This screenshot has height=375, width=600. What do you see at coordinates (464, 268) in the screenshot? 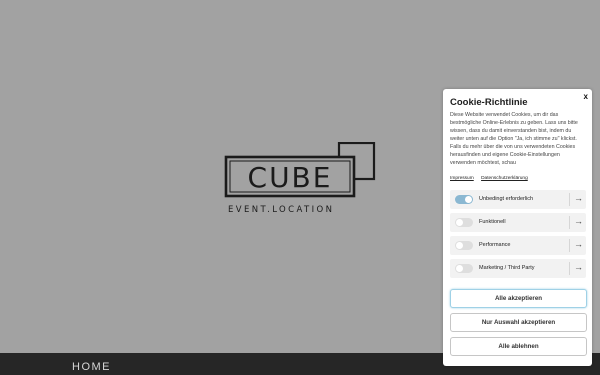
I see `marketing-toggle` at bounding box center [464, 268].